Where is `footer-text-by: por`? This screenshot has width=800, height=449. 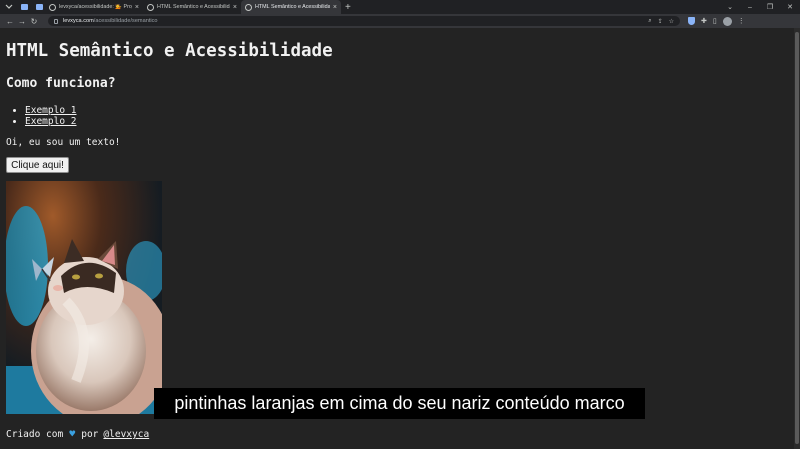 footer-text-by: por is located at coordinates (90, 434).